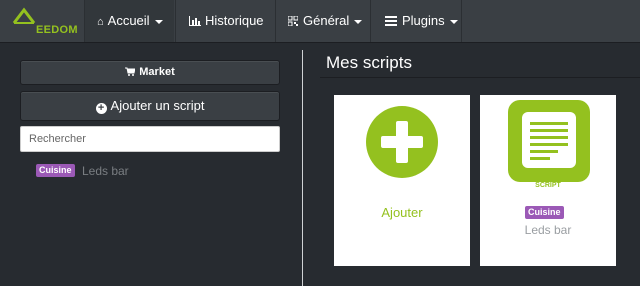  What do you see at coordinates (45, 22) in the screenshot?
I see `brand-logo: EEDOM` at bounding box center [45, 22].